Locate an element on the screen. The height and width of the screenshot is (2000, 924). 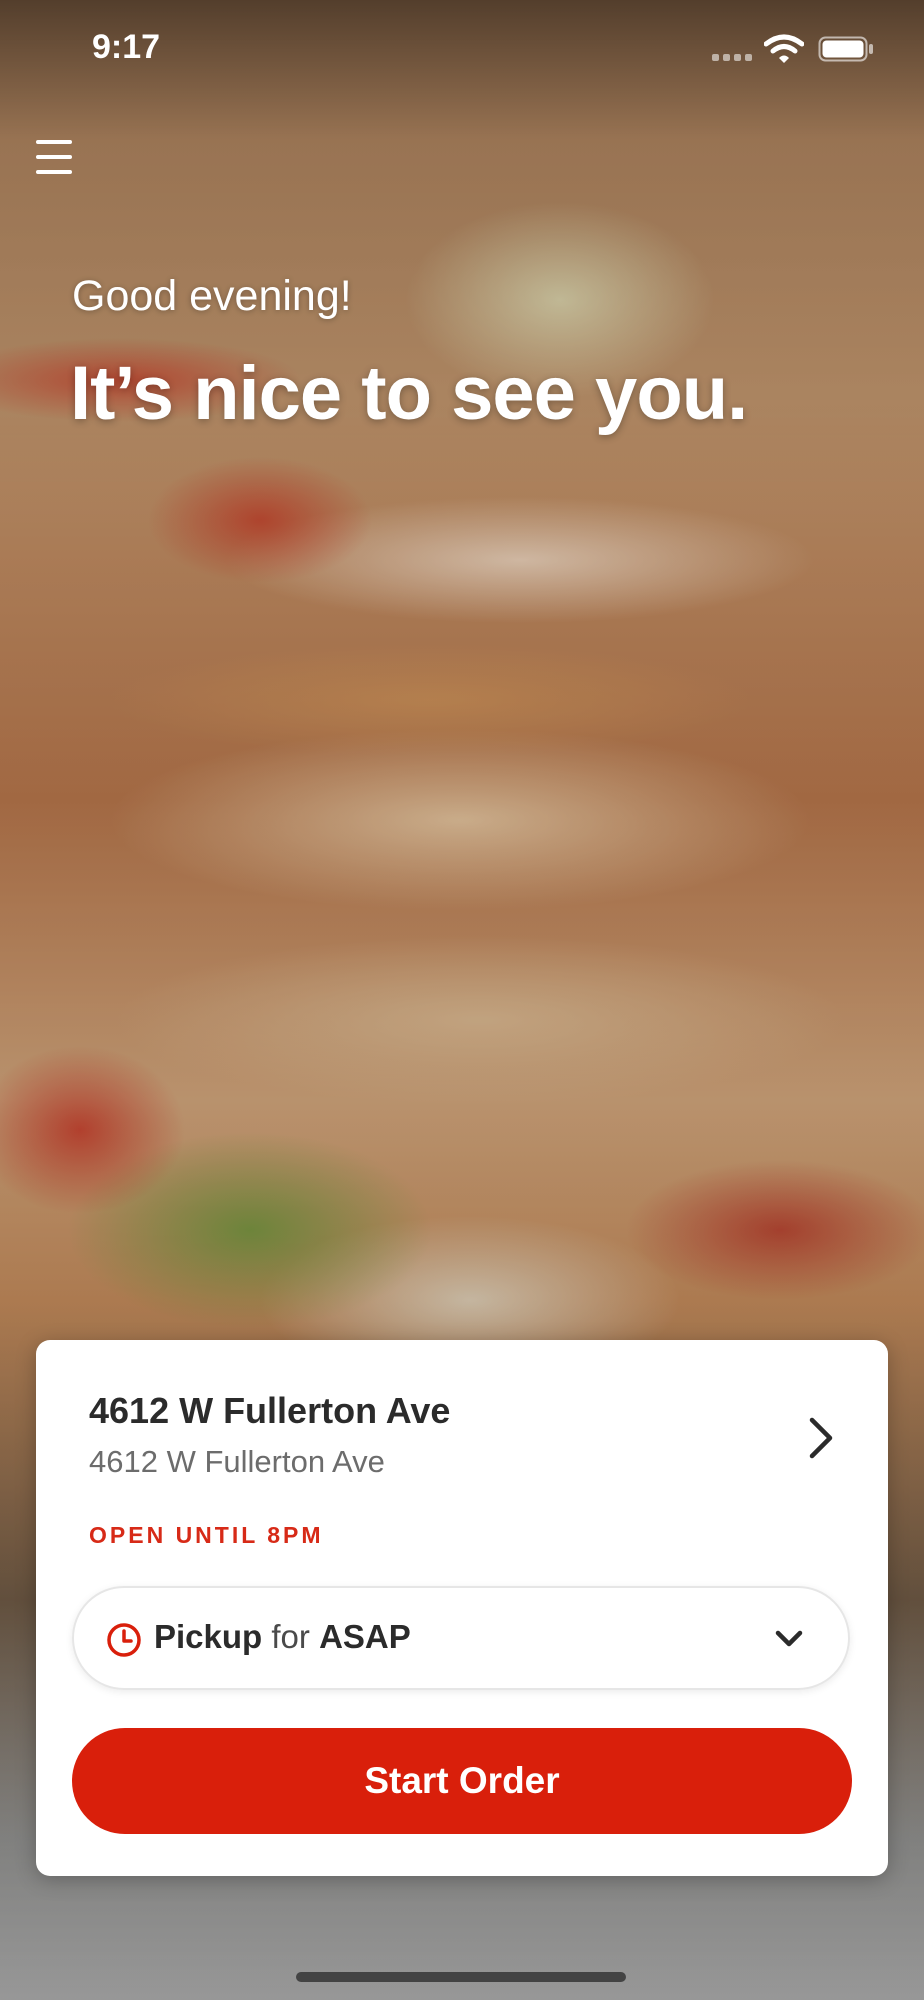
hamburger-menu-icon is located at coordinates (54, 157).